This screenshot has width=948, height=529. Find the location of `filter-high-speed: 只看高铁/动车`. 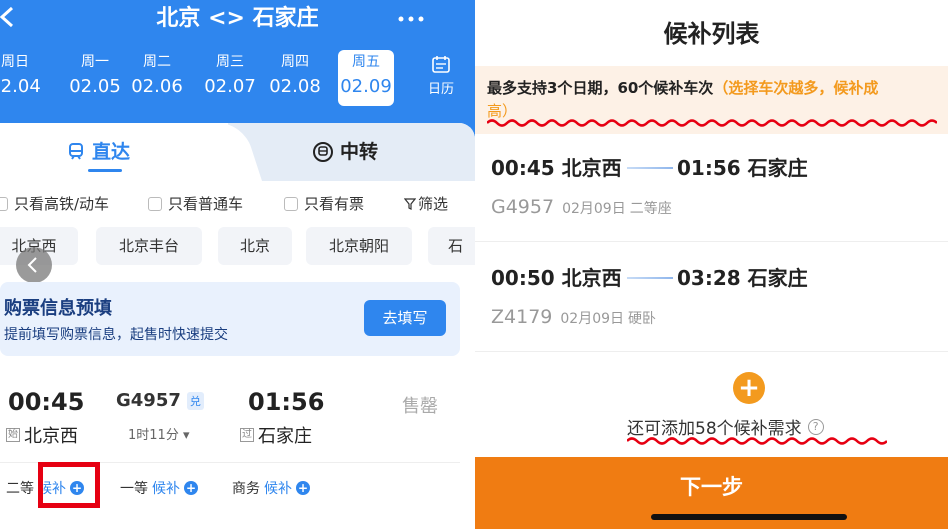

filter-high-speed: 只看高铁/动车 is located at coordinates (54, 204).